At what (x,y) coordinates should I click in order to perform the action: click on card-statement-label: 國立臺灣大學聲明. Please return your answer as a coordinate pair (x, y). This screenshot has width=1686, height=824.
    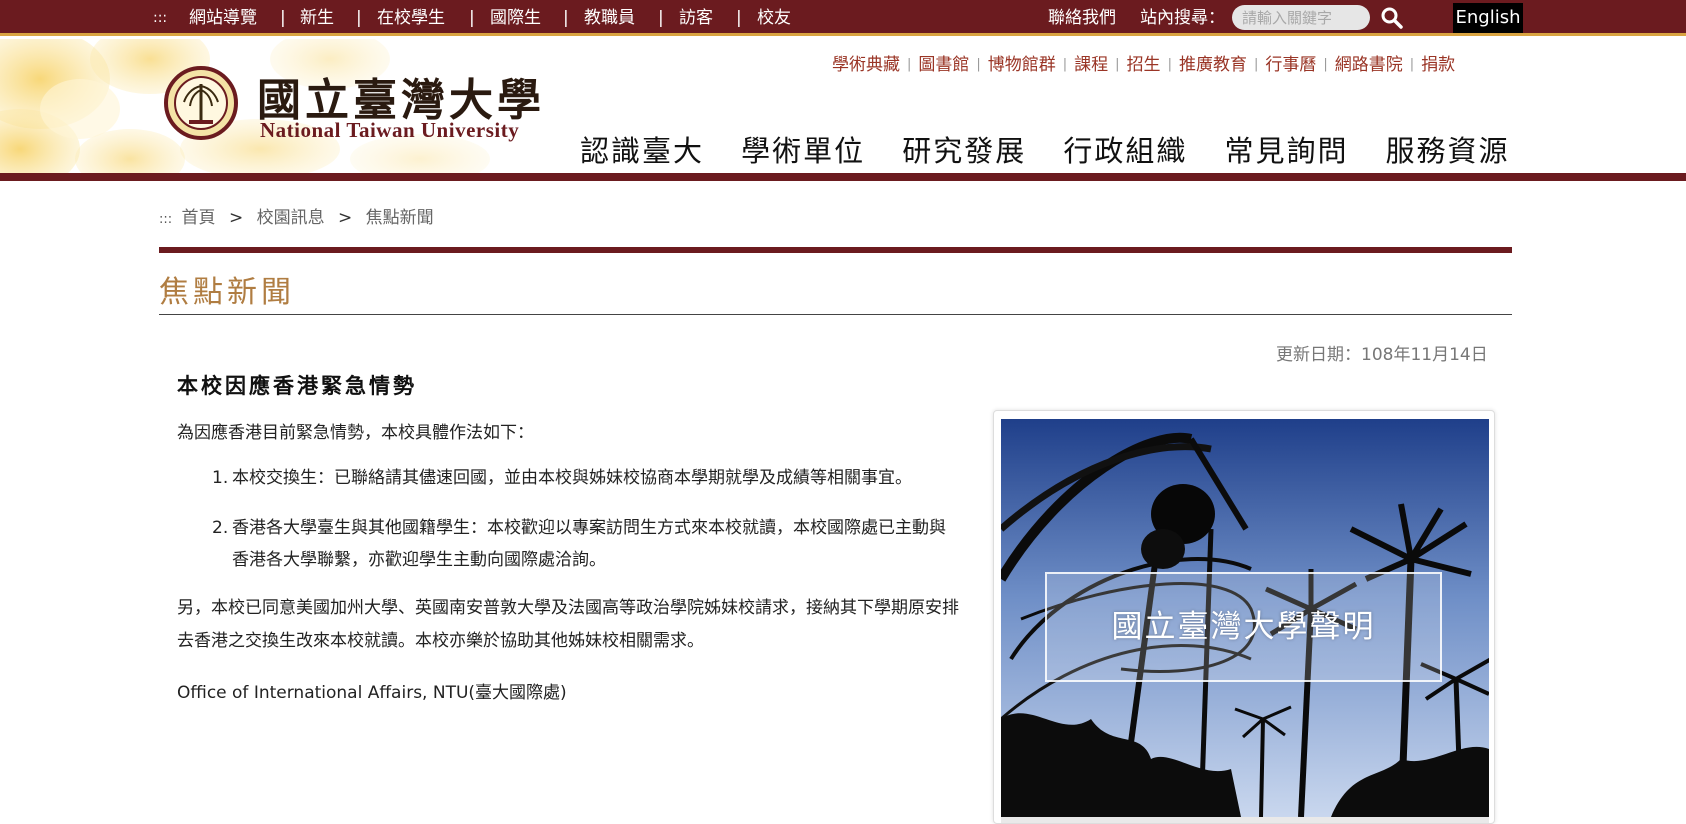
    Looking at the image, I should click on (1243, 627).